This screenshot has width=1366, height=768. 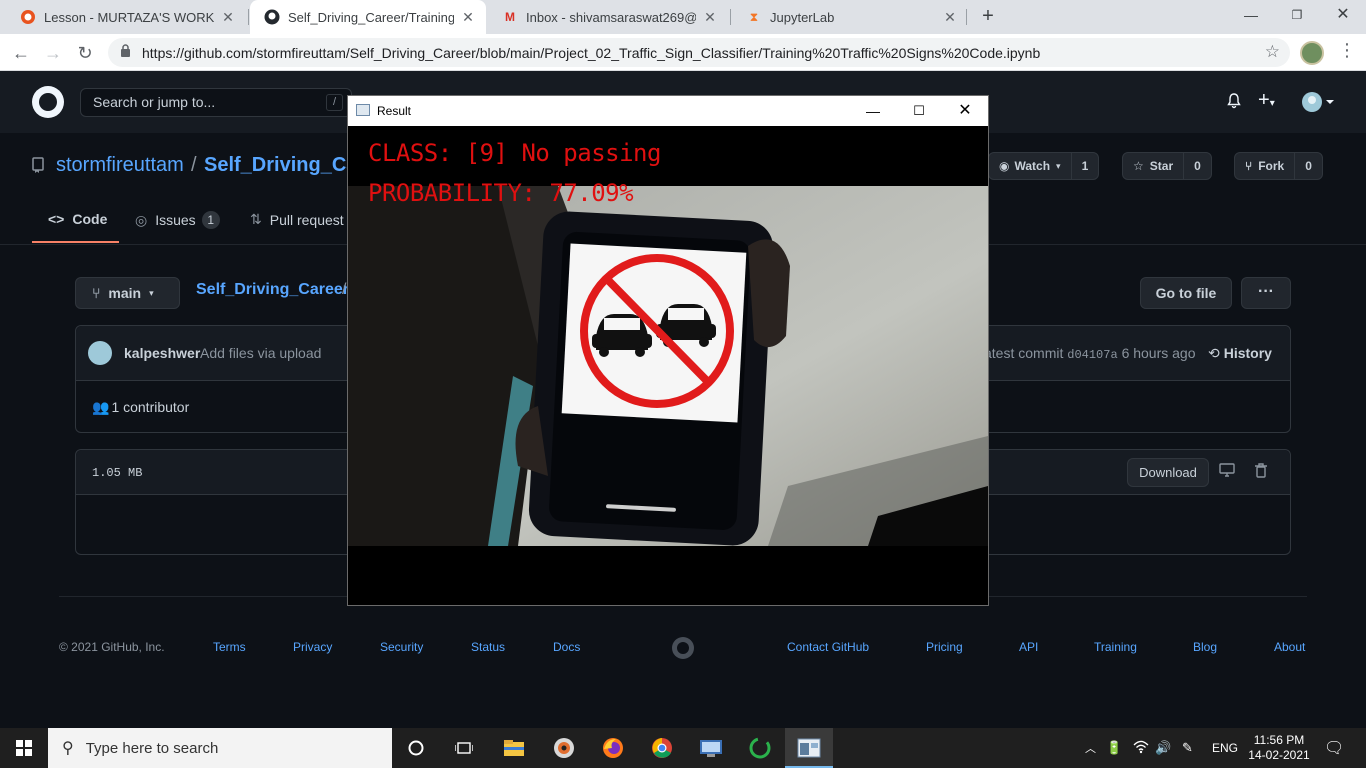 I want to click on file-explorer-icon, so click(x=514, y=748).